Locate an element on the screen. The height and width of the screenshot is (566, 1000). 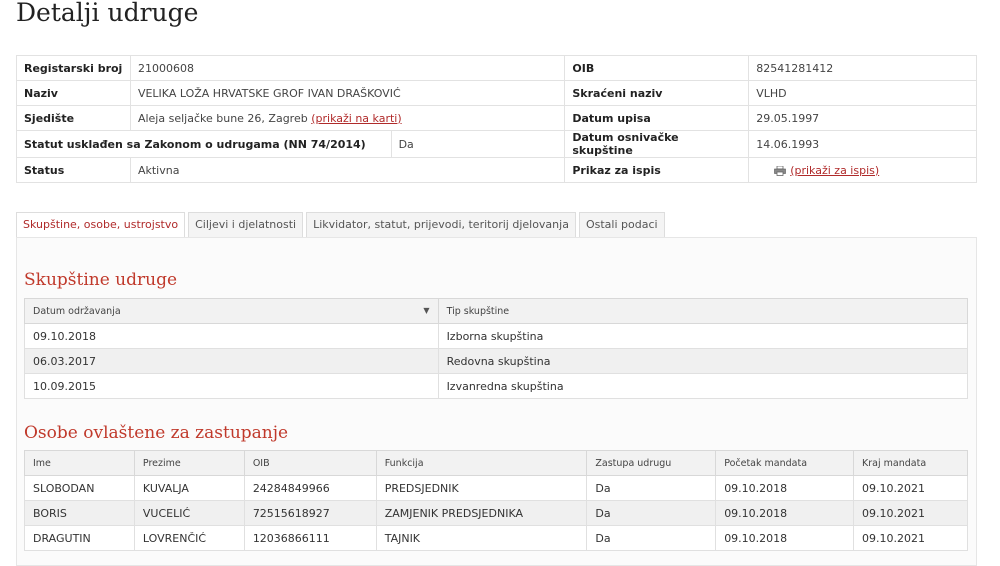
person-function: TAJNIK is located at coordinates (481, 538).